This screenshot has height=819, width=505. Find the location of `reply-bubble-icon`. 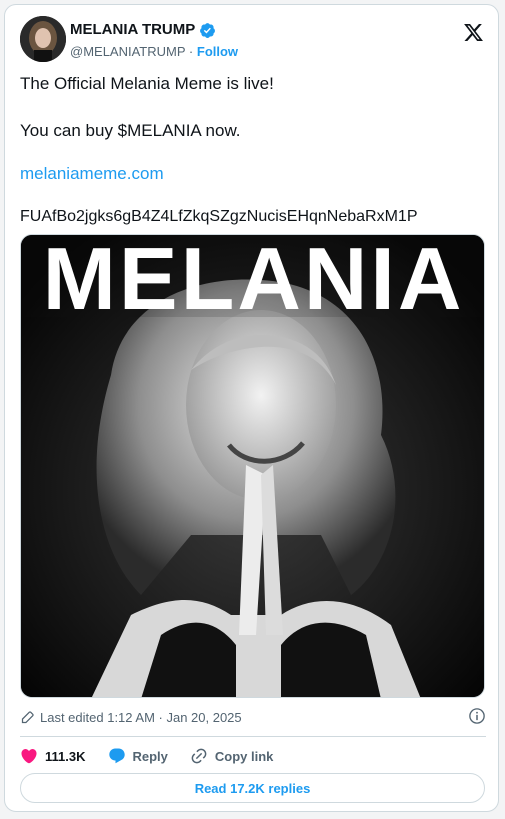

reply-bubble-icon is located at coordinates (116, 756).